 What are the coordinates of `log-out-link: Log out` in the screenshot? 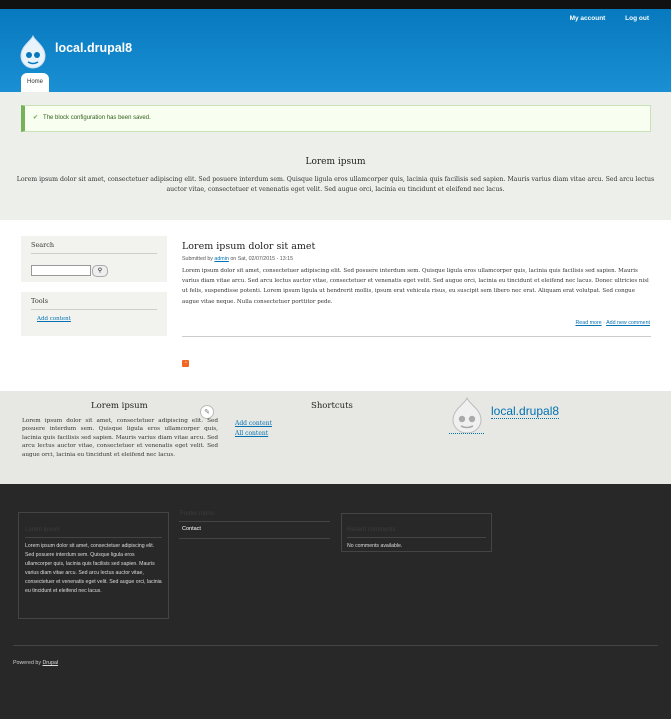 It's located at (637, 18).